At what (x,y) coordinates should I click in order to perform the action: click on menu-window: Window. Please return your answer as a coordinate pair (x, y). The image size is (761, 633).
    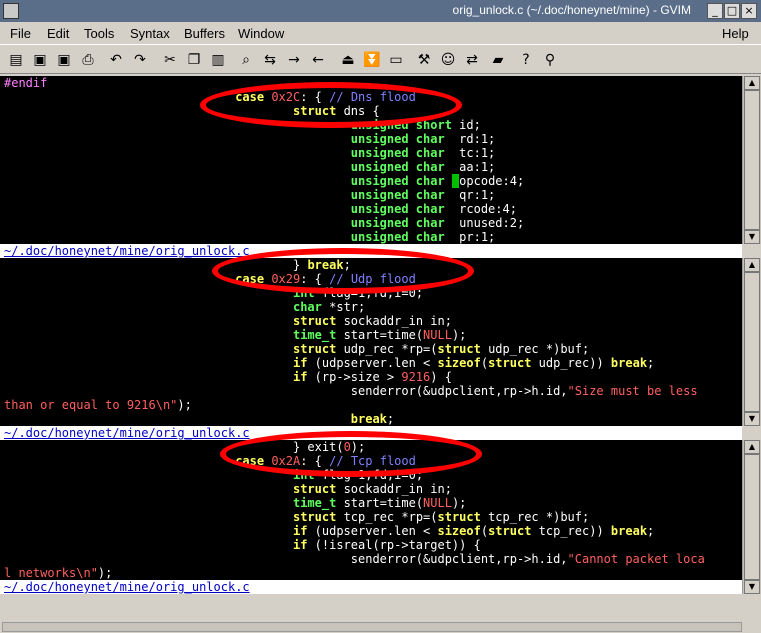
    Looking at the image, I should click on (261, 33).